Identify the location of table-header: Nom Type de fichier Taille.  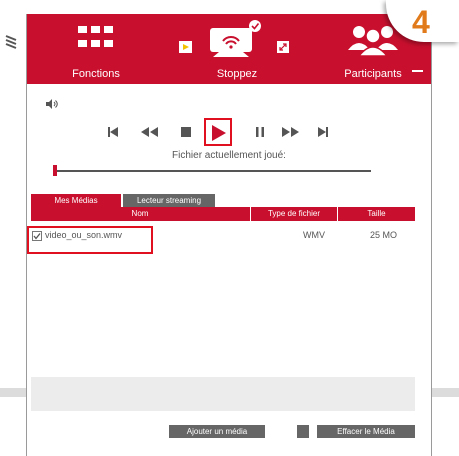
(223, 214).